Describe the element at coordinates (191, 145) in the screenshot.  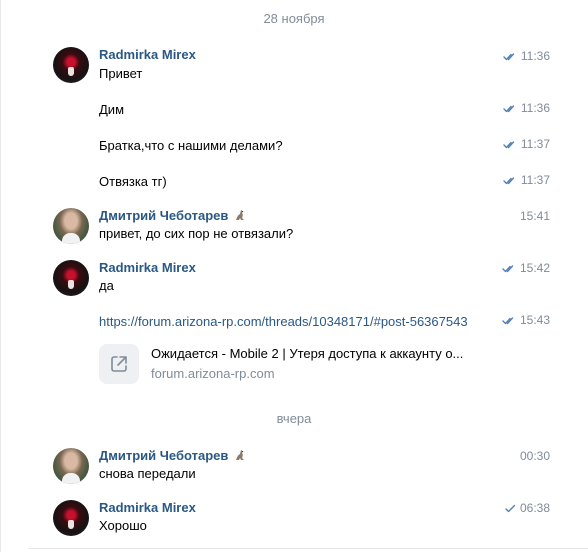
I see `message-text: Братка,что с нашими делами?` at that location.